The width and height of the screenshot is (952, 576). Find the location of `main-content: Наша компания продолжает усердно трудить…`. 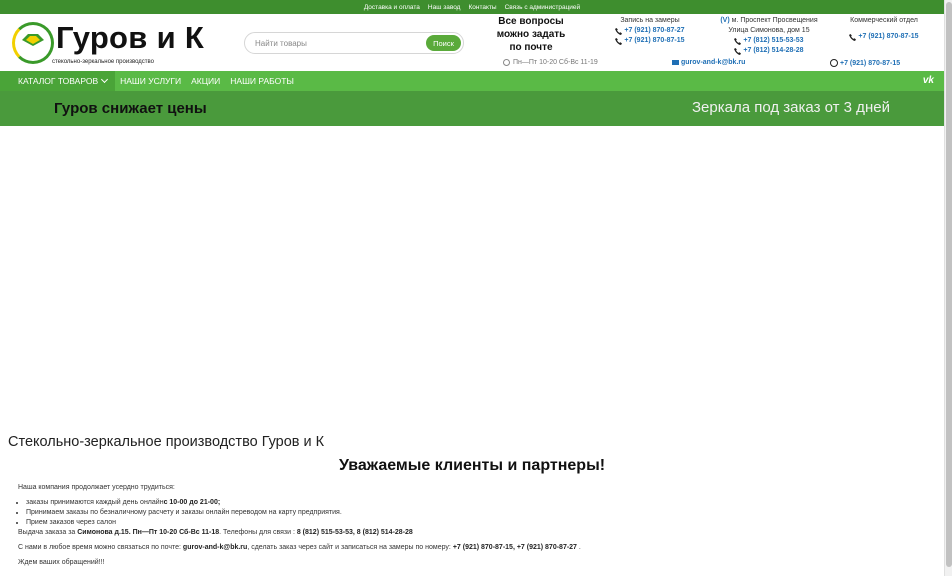

main-content: Наша компания продолжает усердно трудить… is located at coordinates (468, 525).